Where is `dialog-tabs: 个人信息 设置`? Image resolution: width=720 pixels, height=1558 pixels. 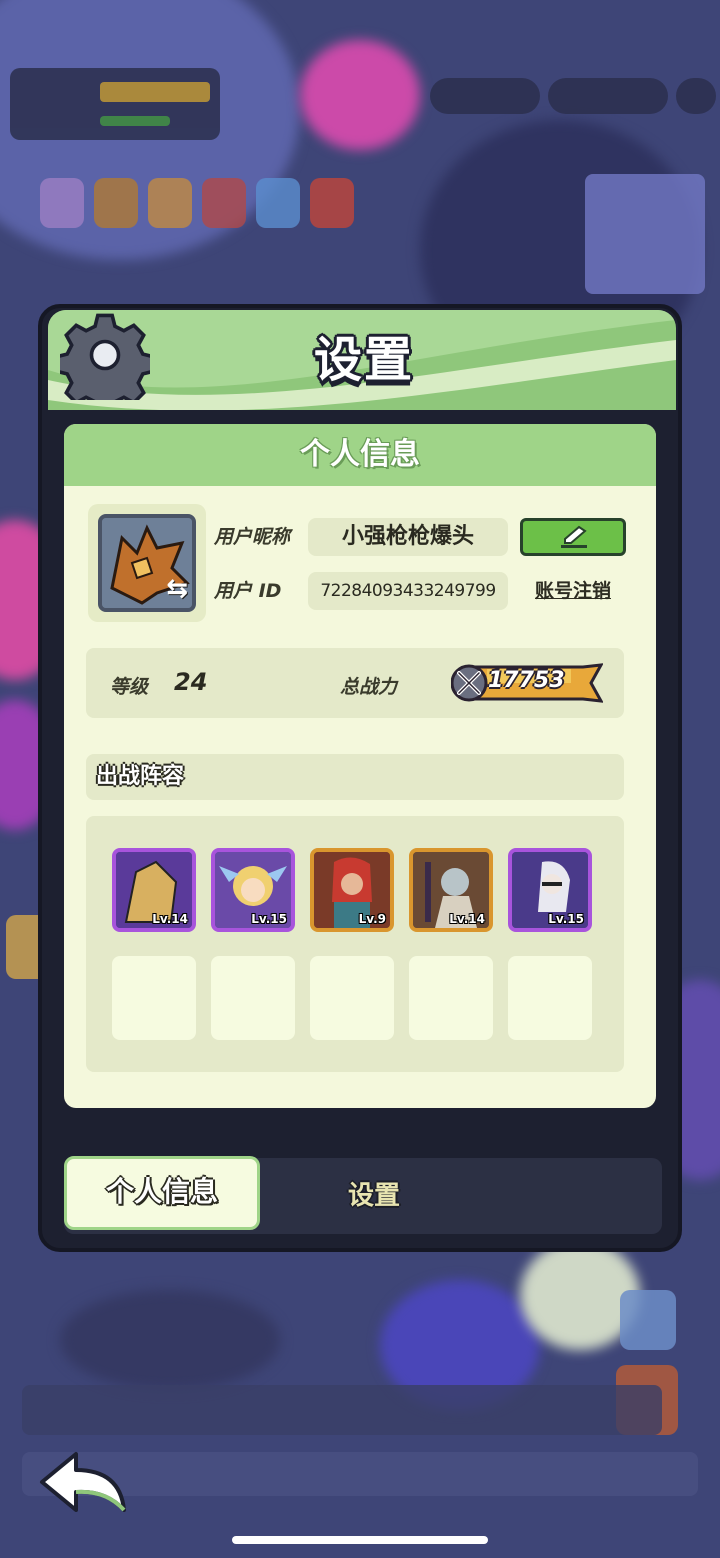
dialog-tabs: 个人信息 设置 is located at coordinates (363, 1195).